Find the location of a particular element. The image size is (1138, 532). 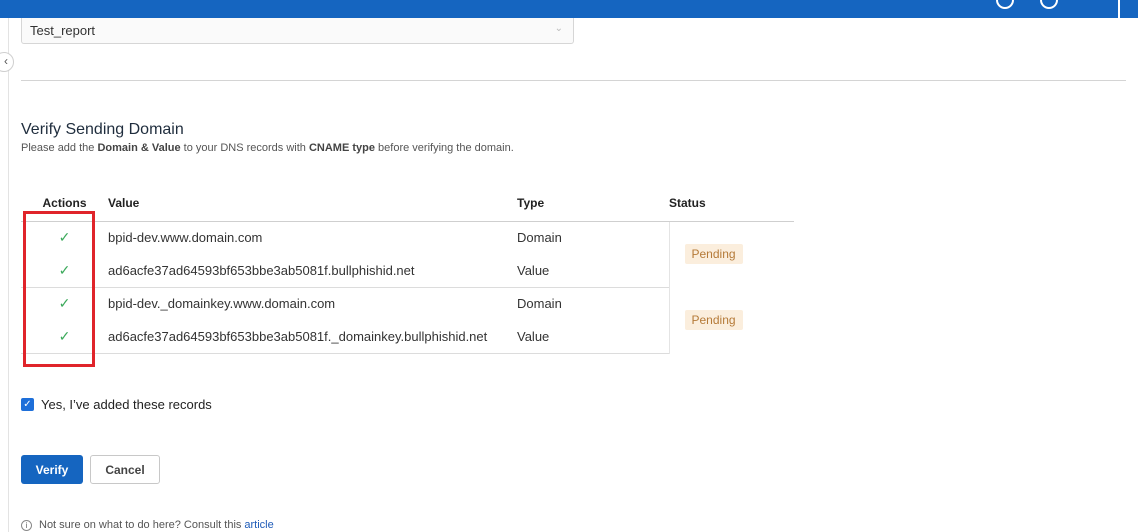

table-header-row: Actions Value Type Status is located at coordinates (407, 203).